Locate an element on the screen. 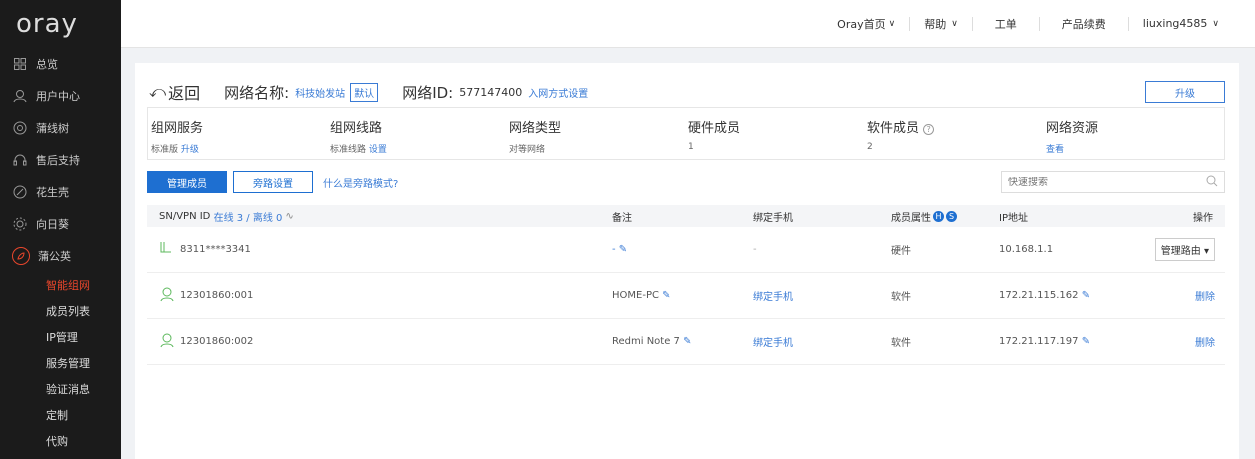 The image size is (1255, 459). sidebar-sub-custom: 定制 is located at coordinates (60, 415).